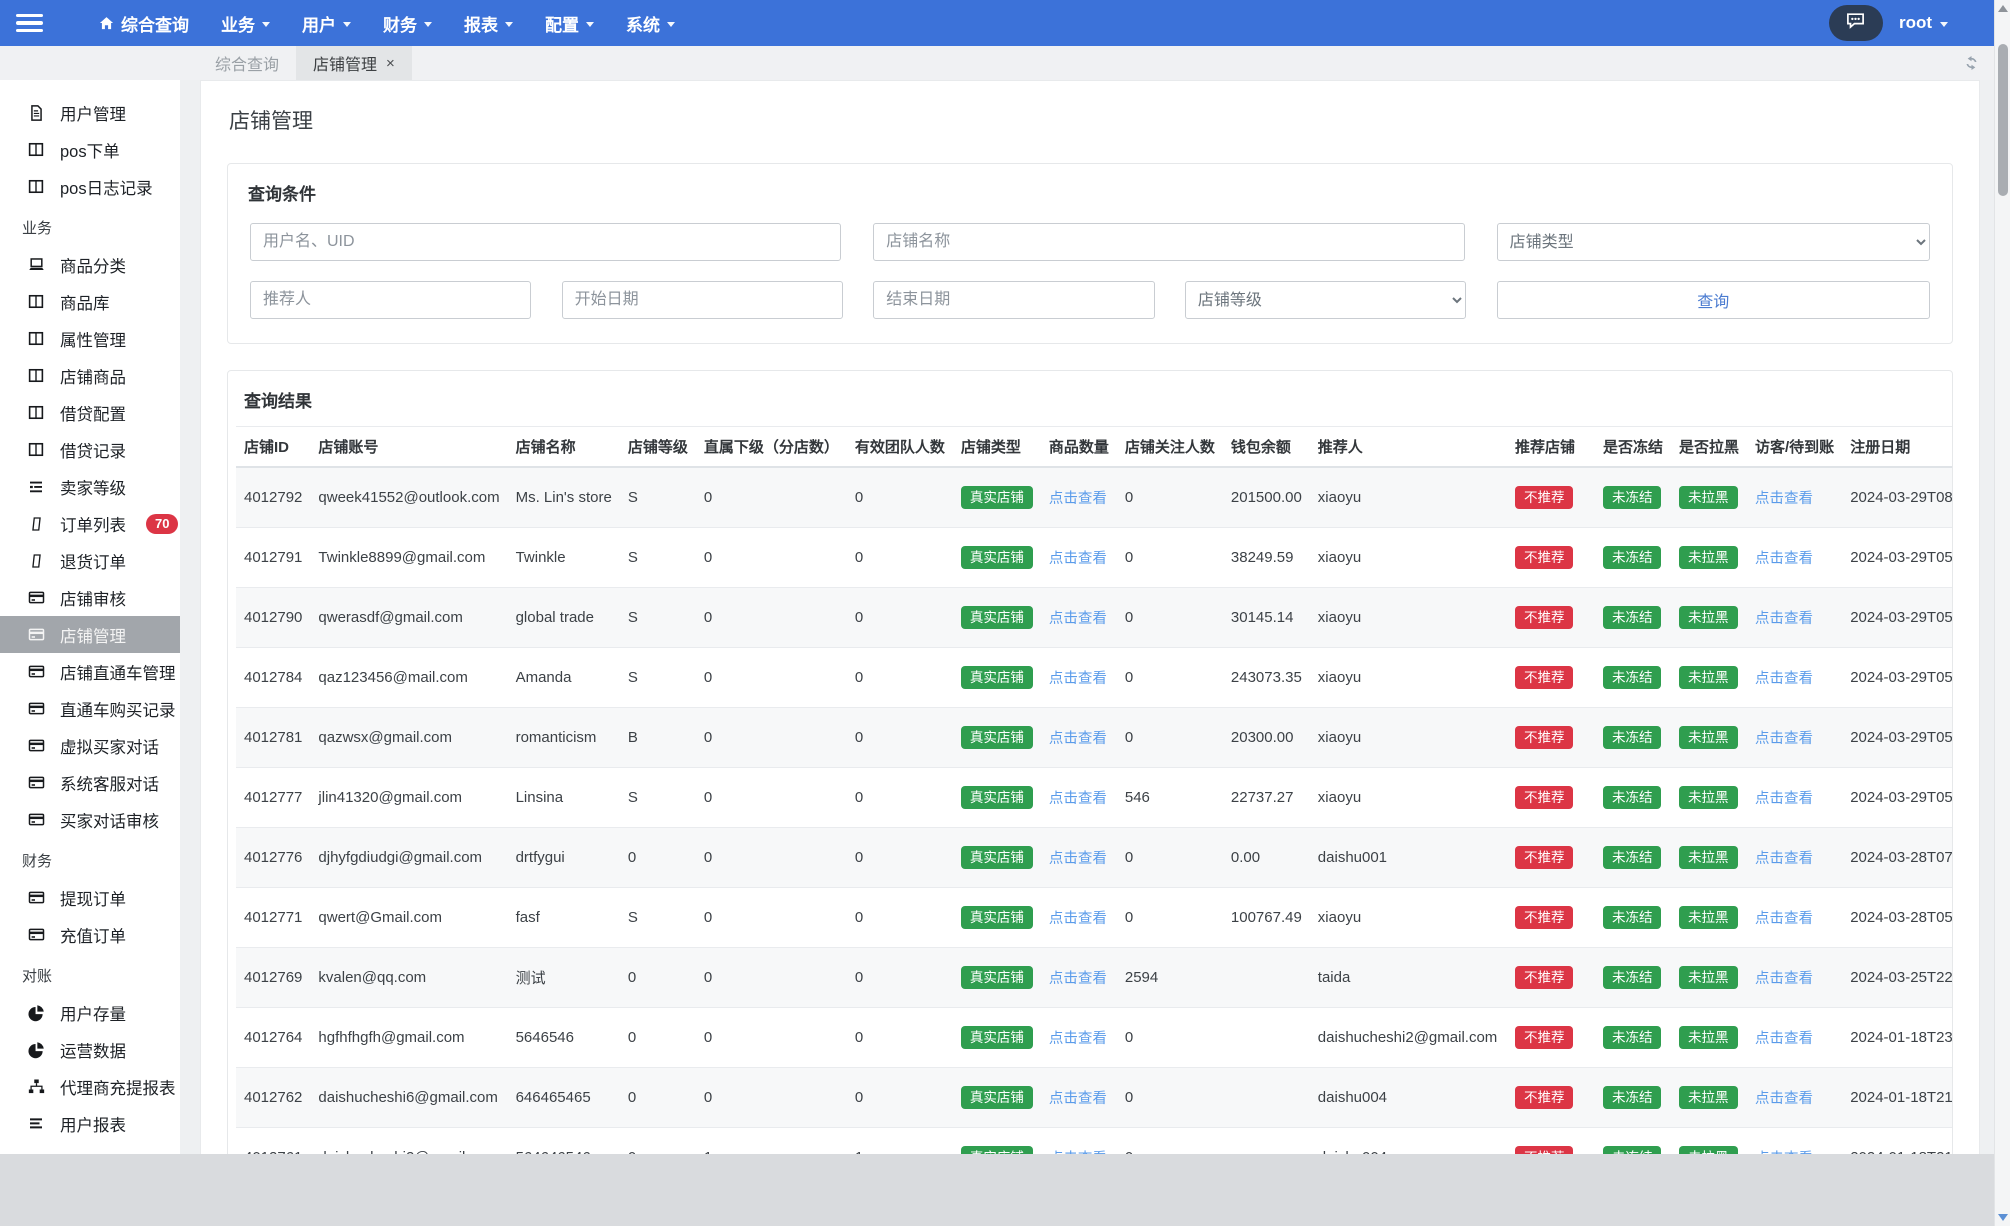 This screenshot has width=2010, height=1226. Describe the element at coordinates (546, 242) in the screenshot. I see `username-uid-input` at that location.